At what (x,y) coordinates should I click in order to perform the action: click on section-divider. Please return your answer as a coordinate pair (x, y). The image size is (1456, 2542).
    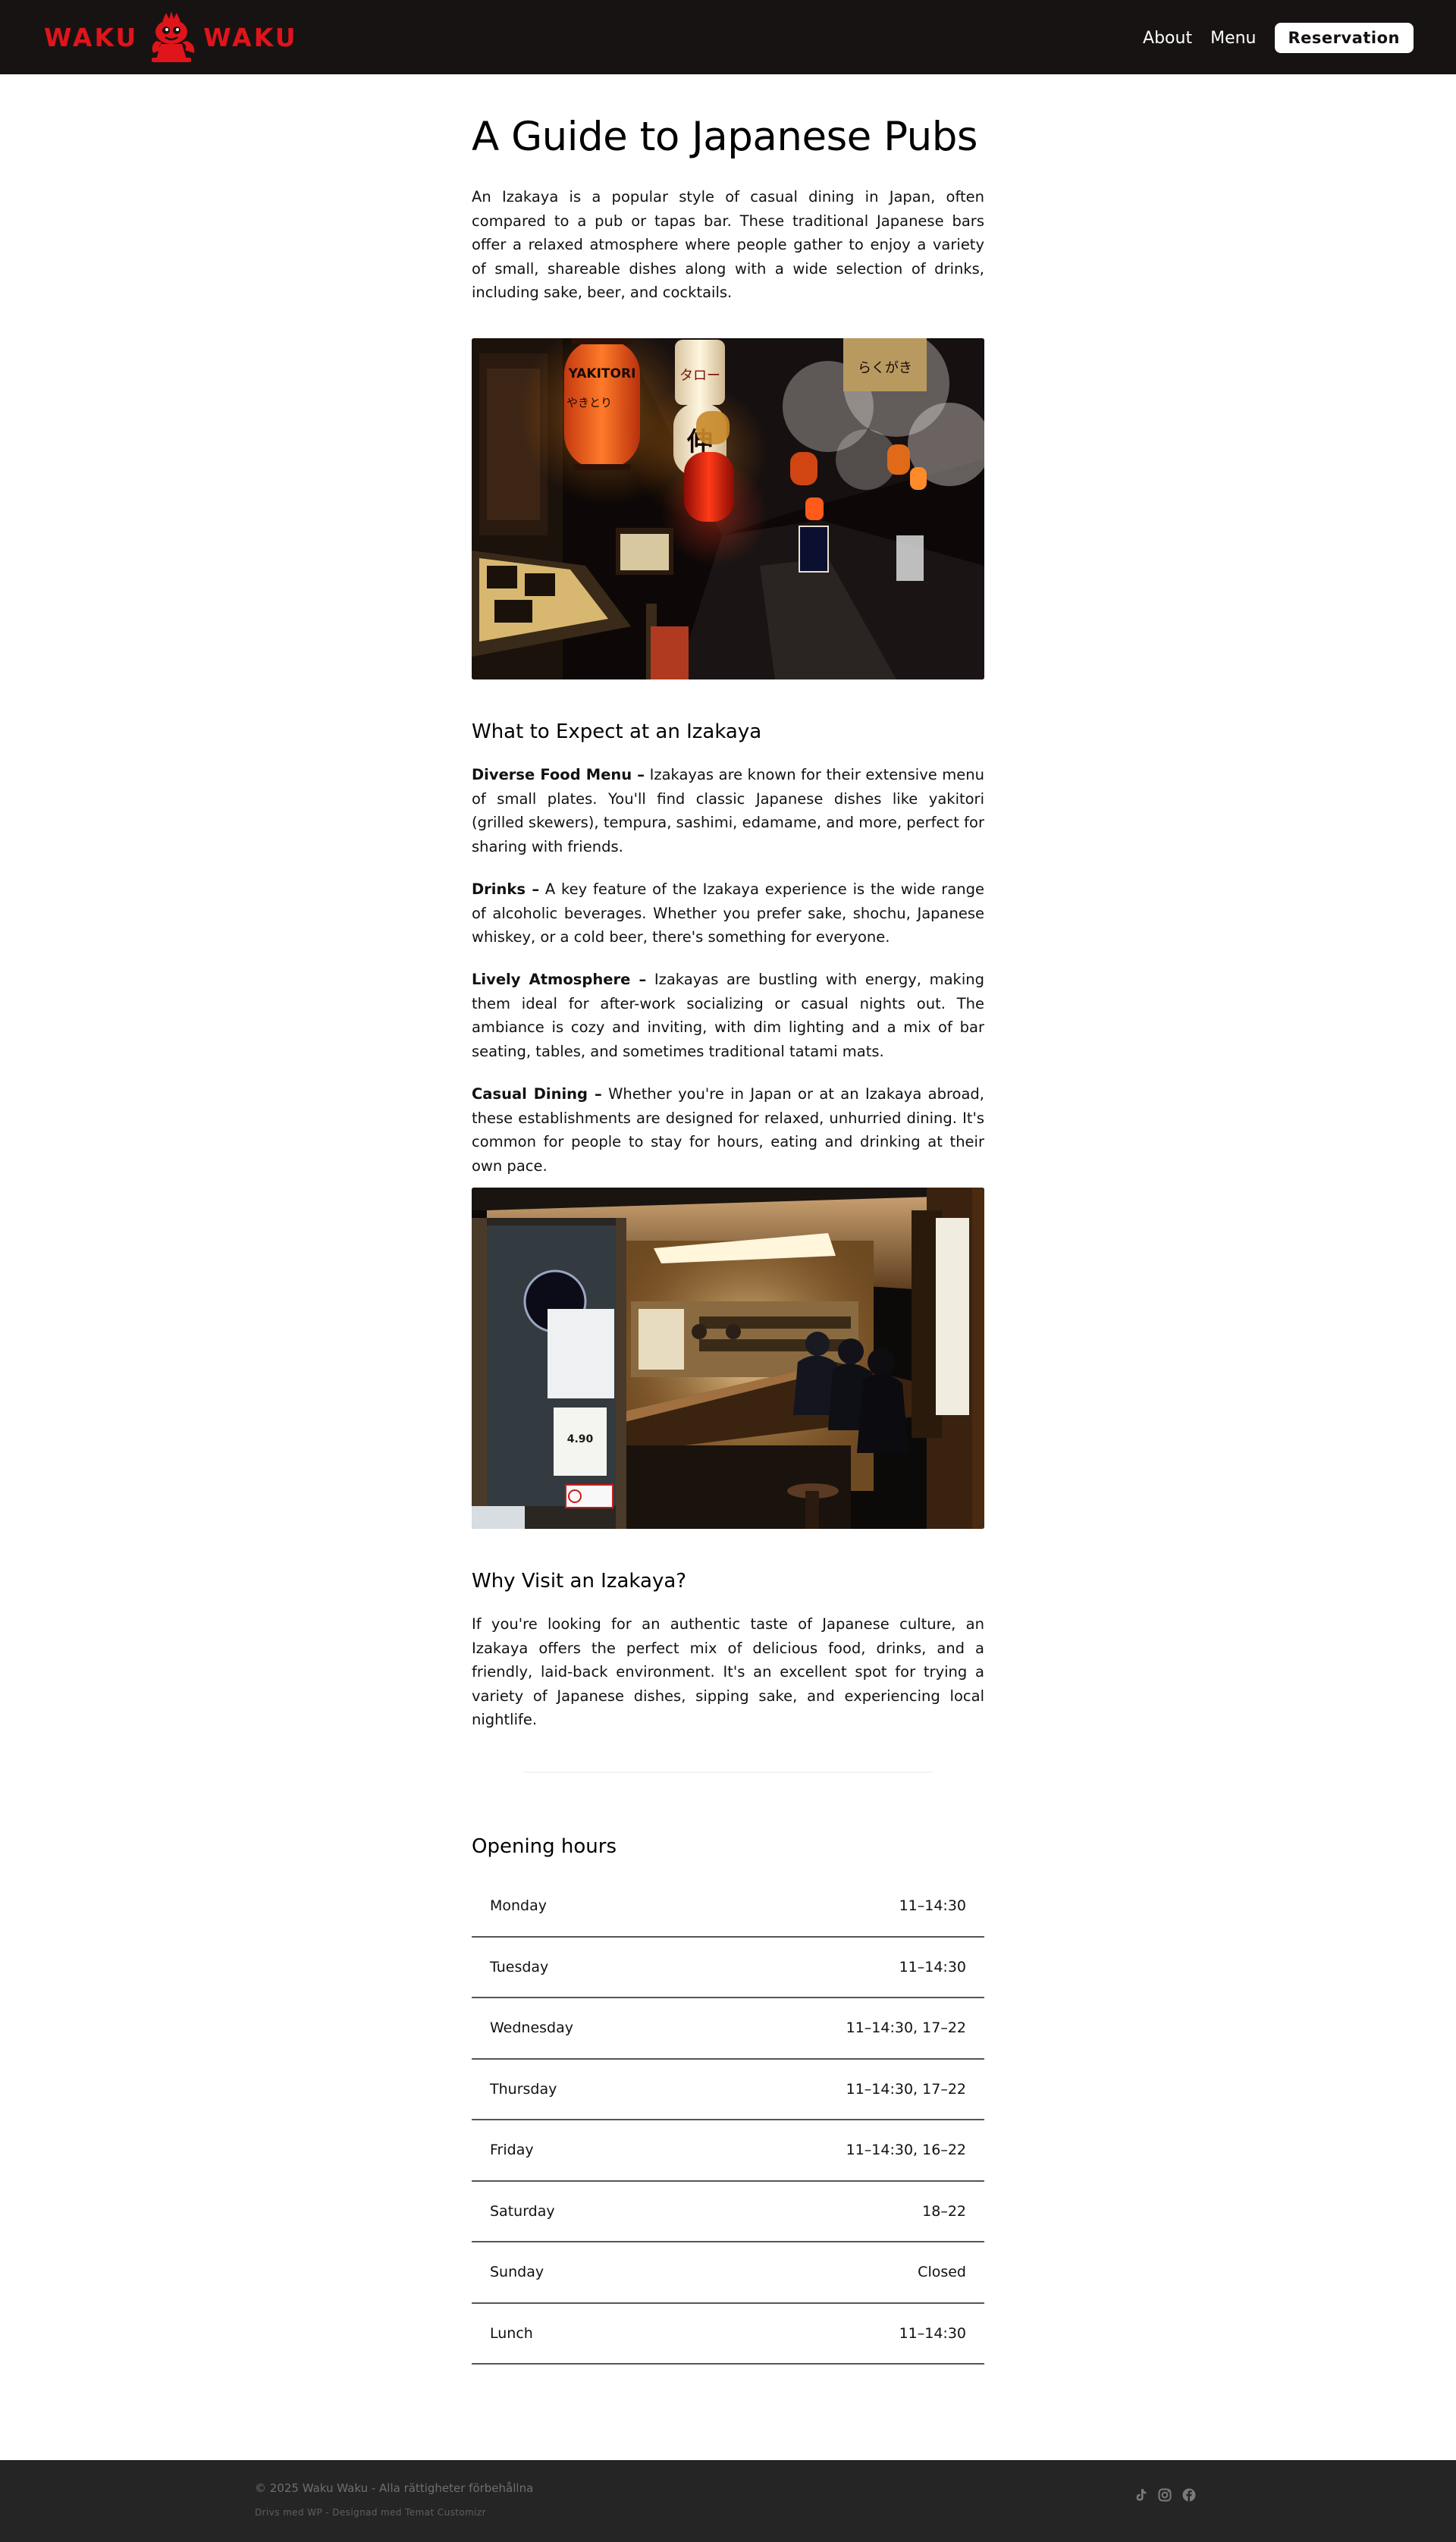
    Looking at the image, I should click on (728, 1772).